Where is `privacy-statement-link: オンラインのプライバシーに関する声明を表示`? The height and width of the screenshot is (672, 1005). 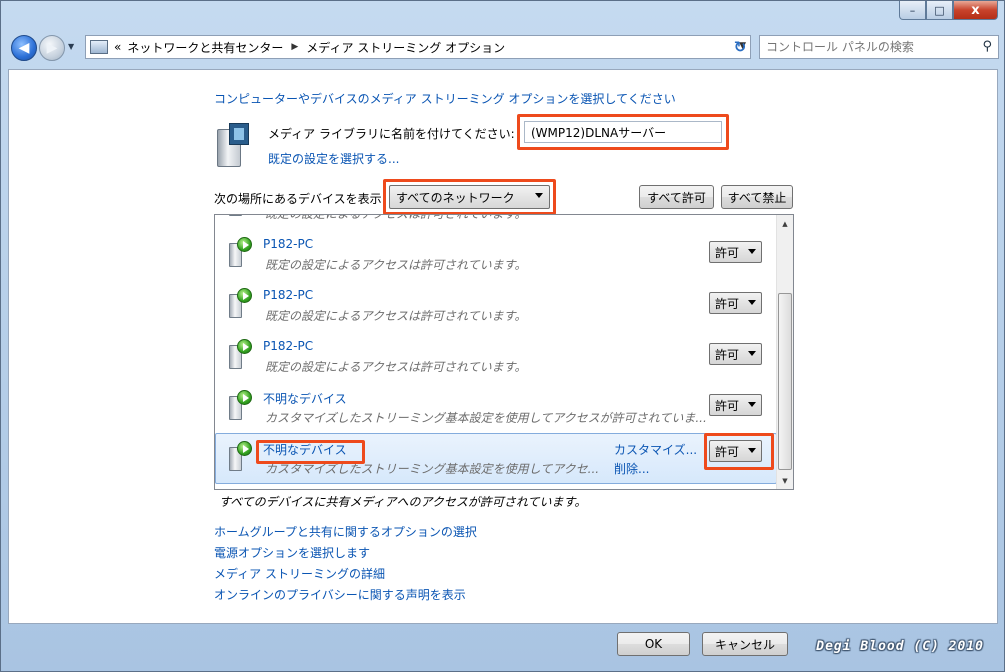 privacy-statement-link: オンラインのプライバシーに関する声明を表示 is located at coordinates (345, 595).